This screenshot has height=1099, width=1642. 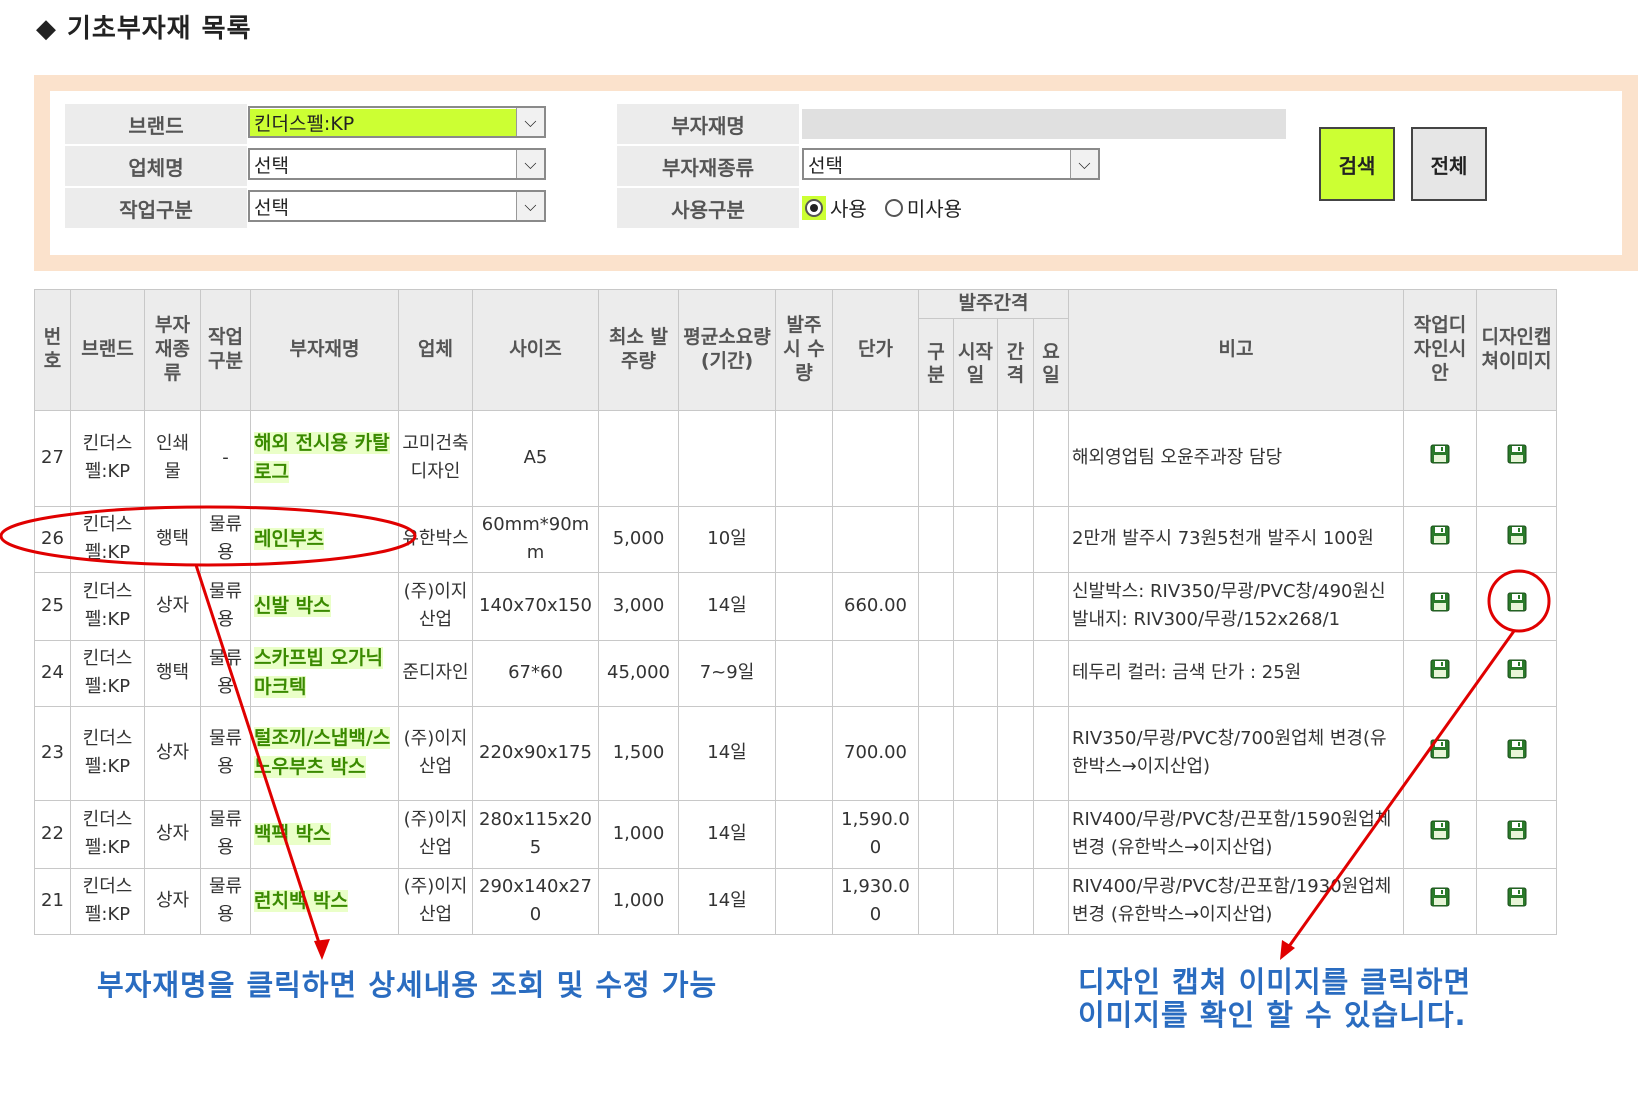 I want to click on row-material-name: 레인부츠, so click(x=324, y=539).